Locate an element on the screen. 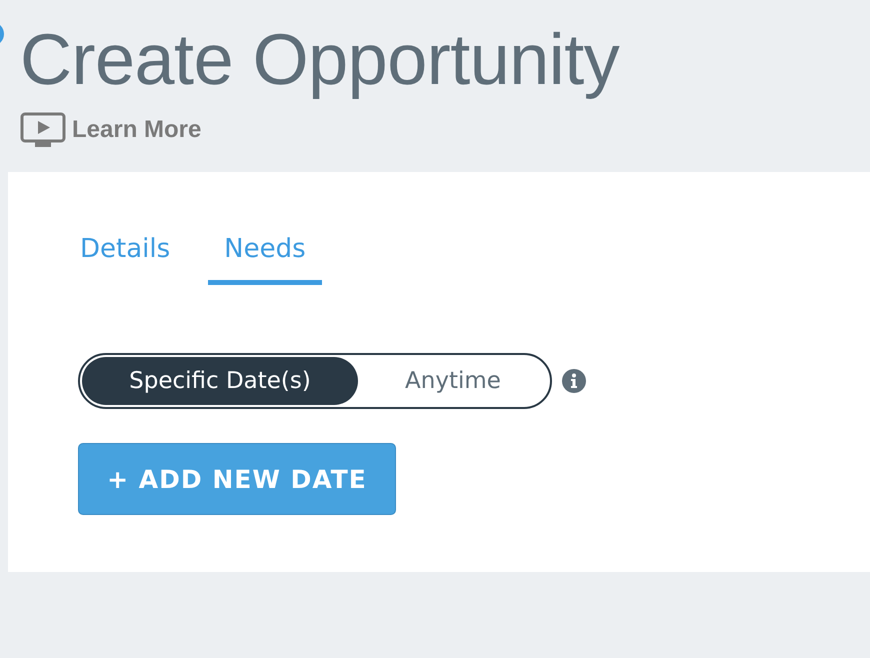  info-icon is located at coordinates (574, 381).